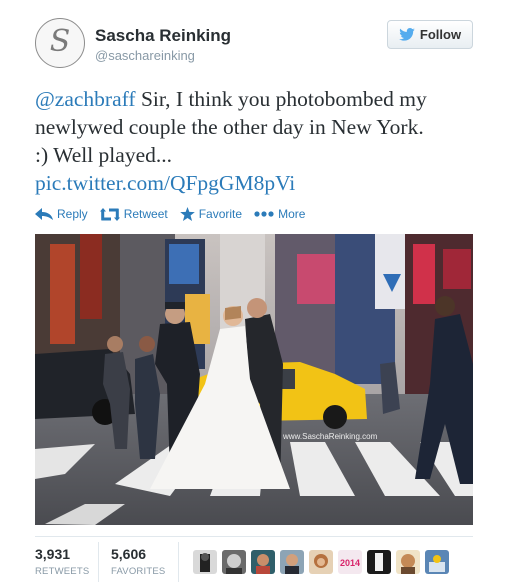  Describe the element at coordinates (138, 571) in the screenshot. I see `favorites-label: FAVORITES` at that location.